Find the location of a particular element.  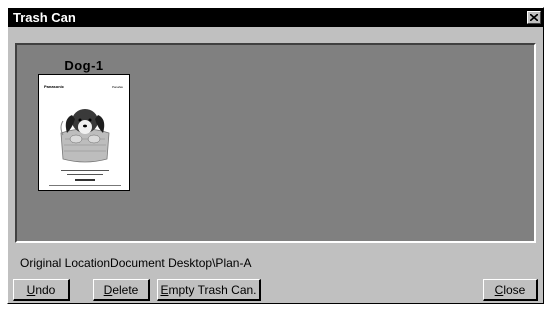

title-bar: Trash Can is located at coordinates (275, 17).